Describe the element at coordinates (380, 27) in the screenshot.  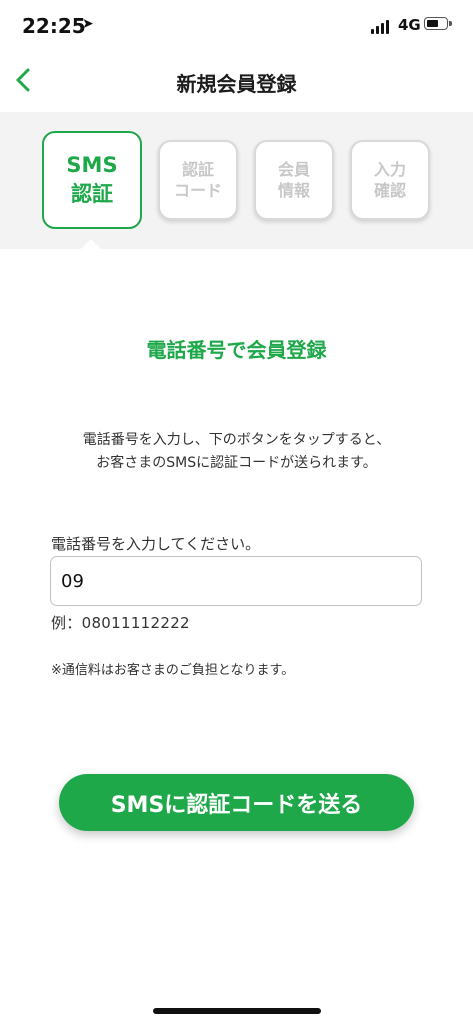
I see `signal-icon` at that location.